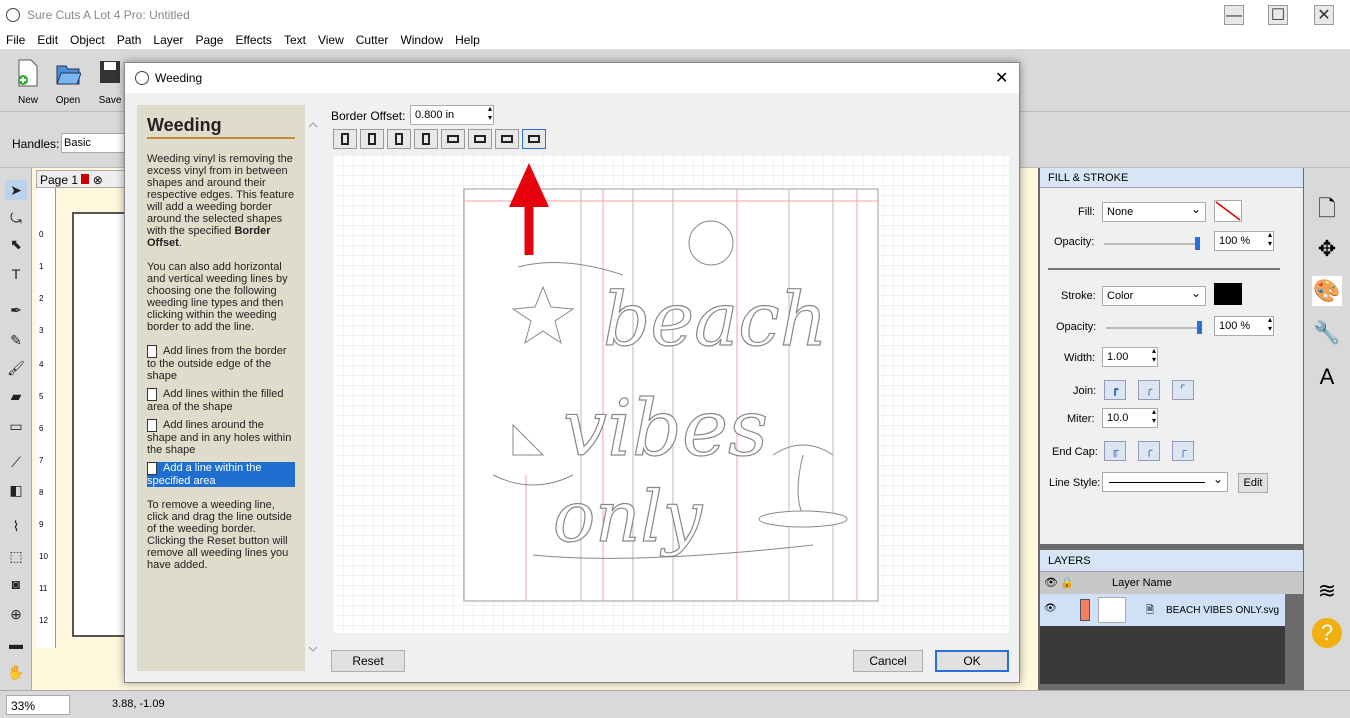 The image size is (1350, 718). I want to click on close-window-button: ✕, so click(1324, 15).